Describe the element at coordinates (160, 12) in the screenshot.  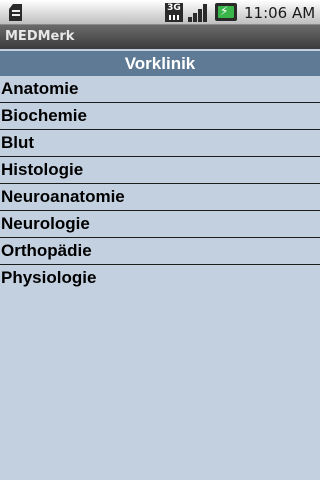
I see `status-bar: 3G 11:06 AM` at that location.